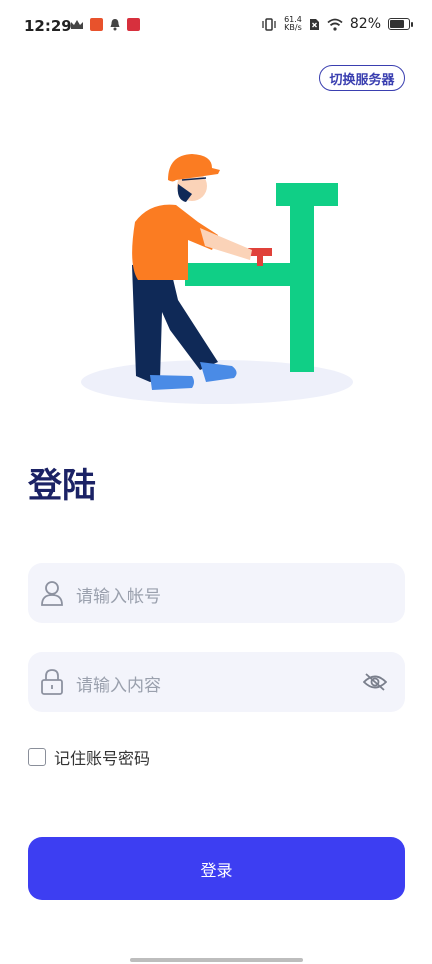 This screenshot has height=964, width=432. Describe the element at coordinates (48, 26) in the screenshot. I see `status-time: 12:29` at that location.